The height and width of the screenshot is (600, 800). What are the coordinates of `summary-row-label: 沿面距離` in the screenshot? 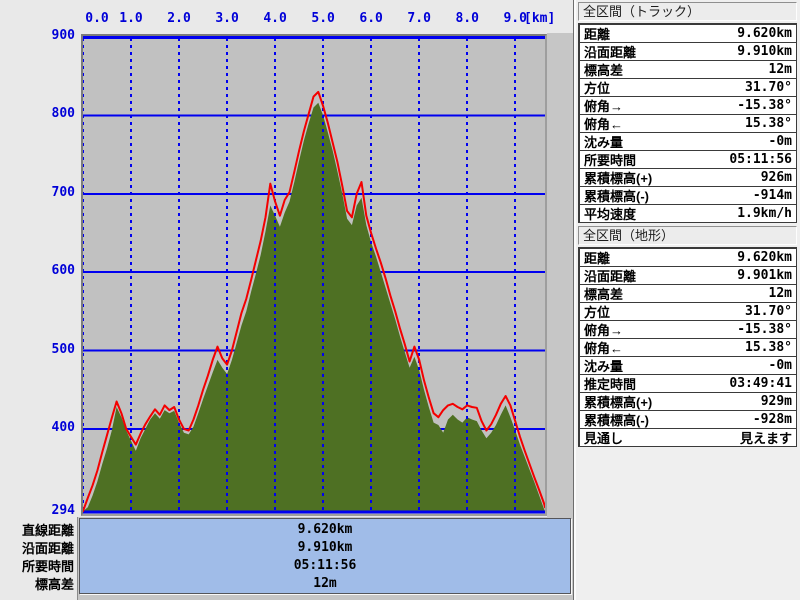 It's located at (47, 548).